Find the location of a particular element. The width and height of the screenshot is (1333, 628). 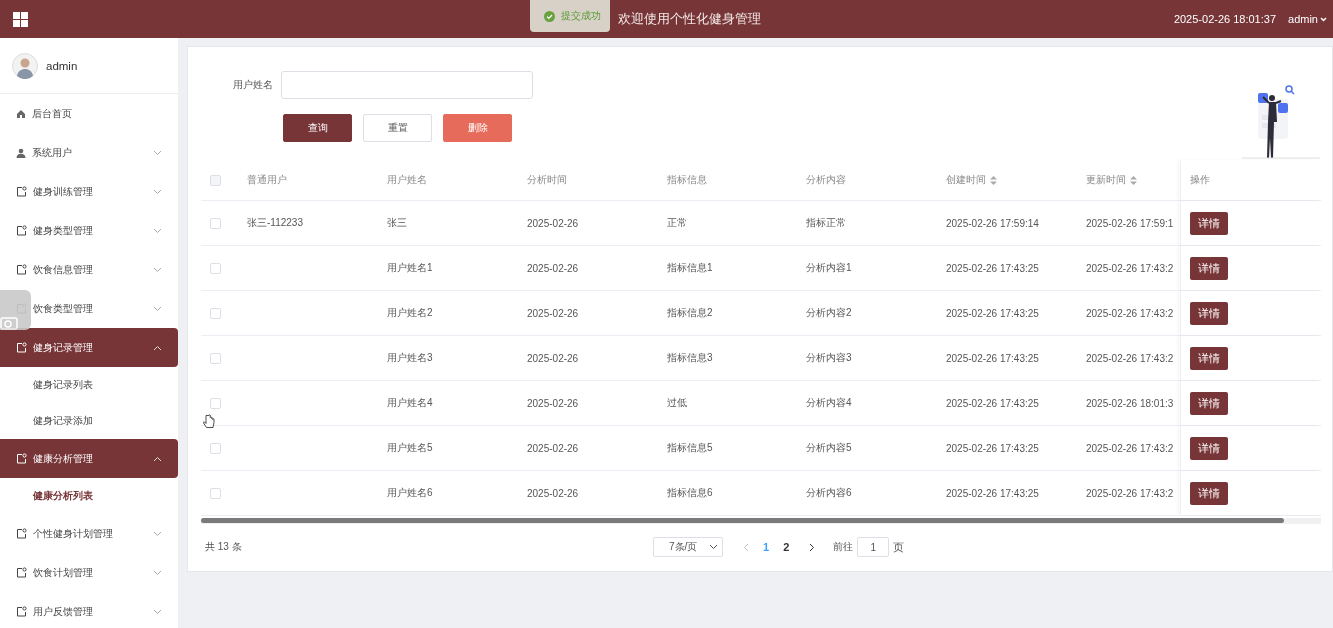

select-all-checkbox is located at coordinates (215, 180).